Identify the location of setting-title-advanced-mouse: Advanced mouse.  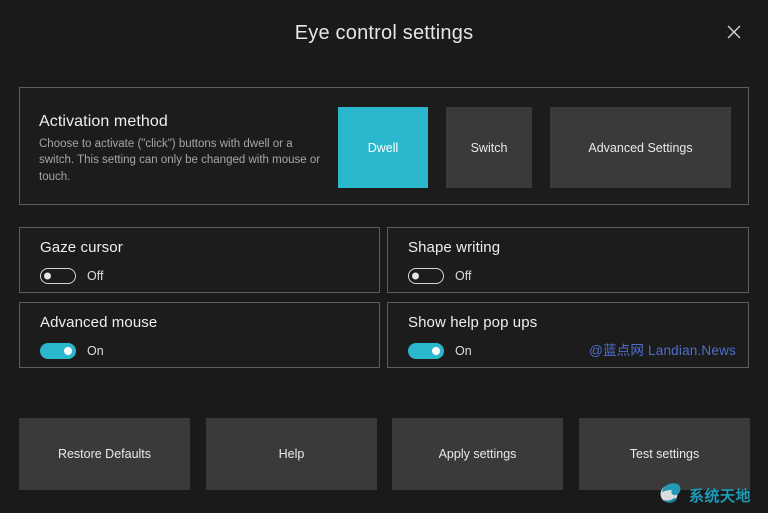
(99, 322).